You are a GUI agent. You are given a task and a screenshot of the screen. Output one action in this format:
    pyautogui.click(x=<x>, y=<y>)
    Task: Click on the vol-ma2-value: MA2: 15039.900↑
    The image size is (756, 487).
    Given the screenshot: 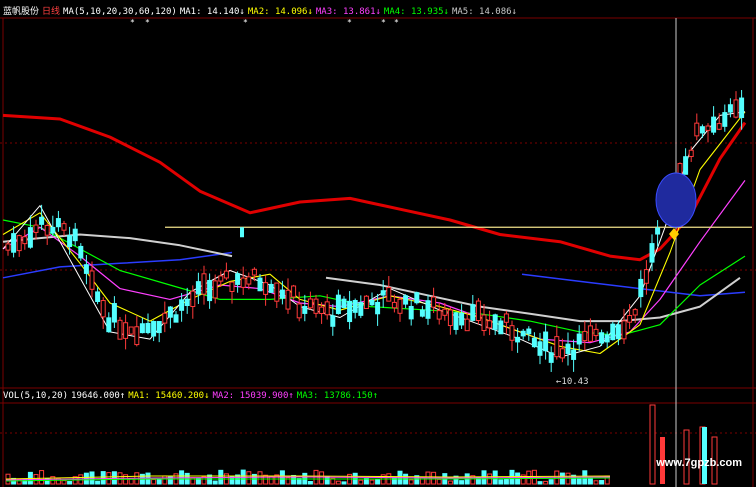 What is the action you would take?
    pyautogui.click(x=253, y=396)
    